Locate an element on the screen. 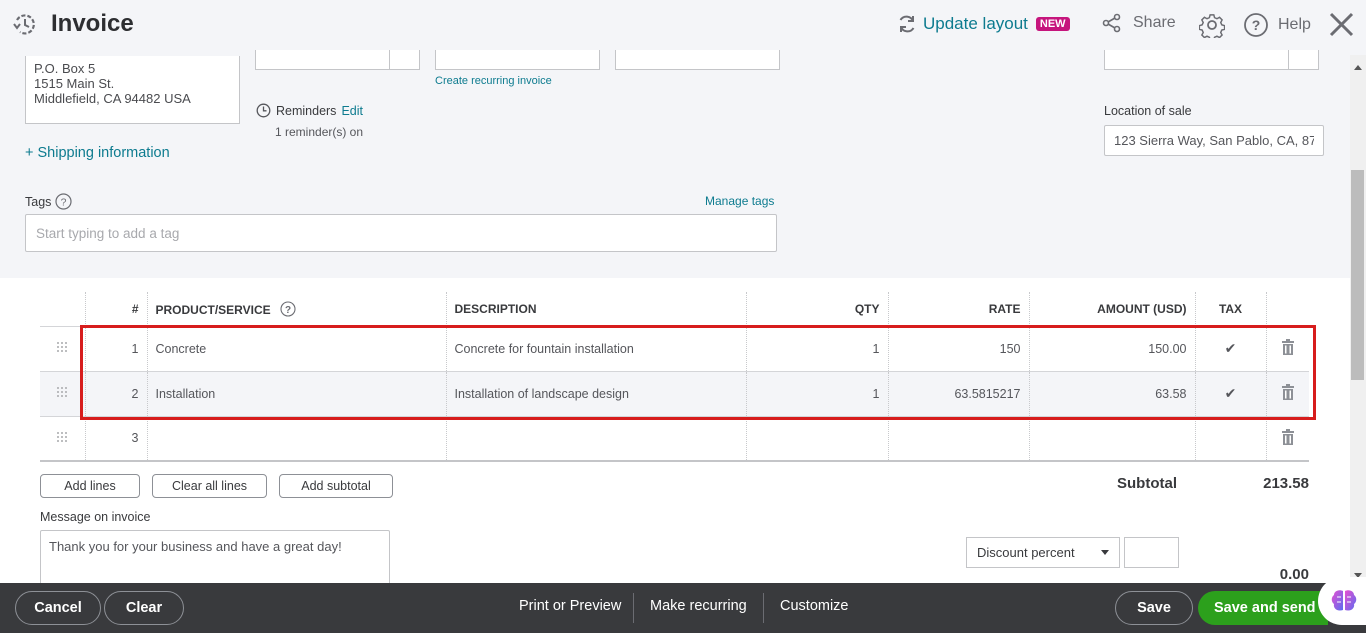 This screenshot has height=633, width=1366. row-amount is located at coordinates (1111, 438).